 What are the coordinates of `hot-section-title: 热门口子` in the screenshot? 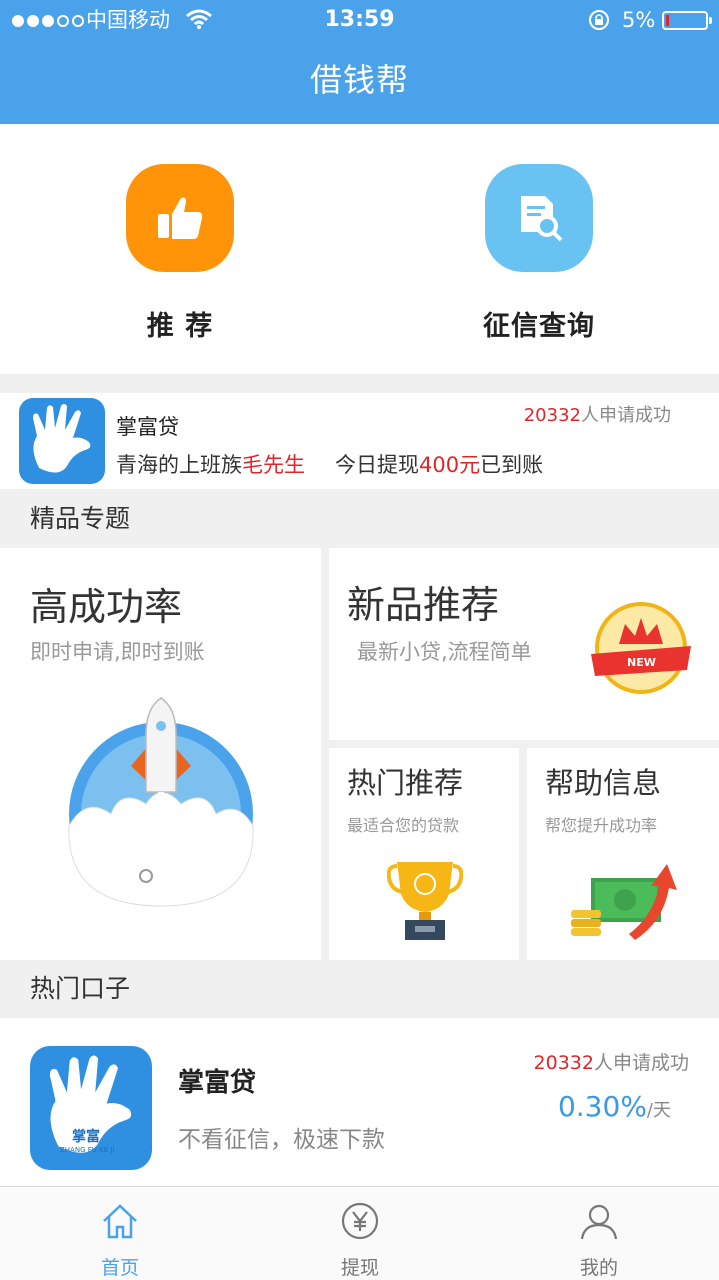 It's located at (80, 988).